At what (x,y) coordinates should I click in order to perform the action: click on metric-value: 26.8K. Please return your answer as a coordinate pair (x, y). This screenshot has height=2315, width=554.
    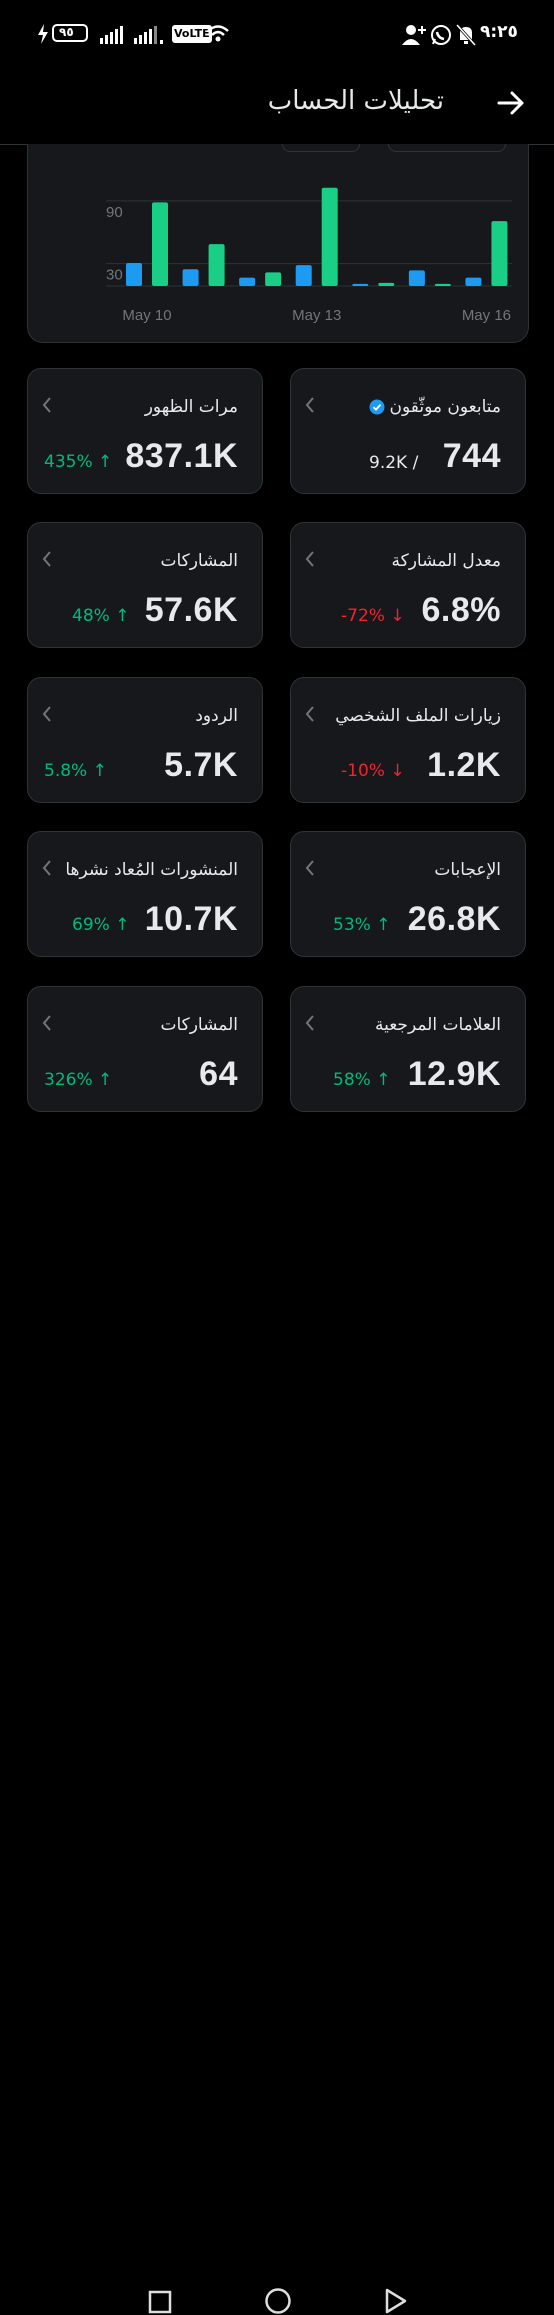
    Looking at the image, I should click on (454, 919).